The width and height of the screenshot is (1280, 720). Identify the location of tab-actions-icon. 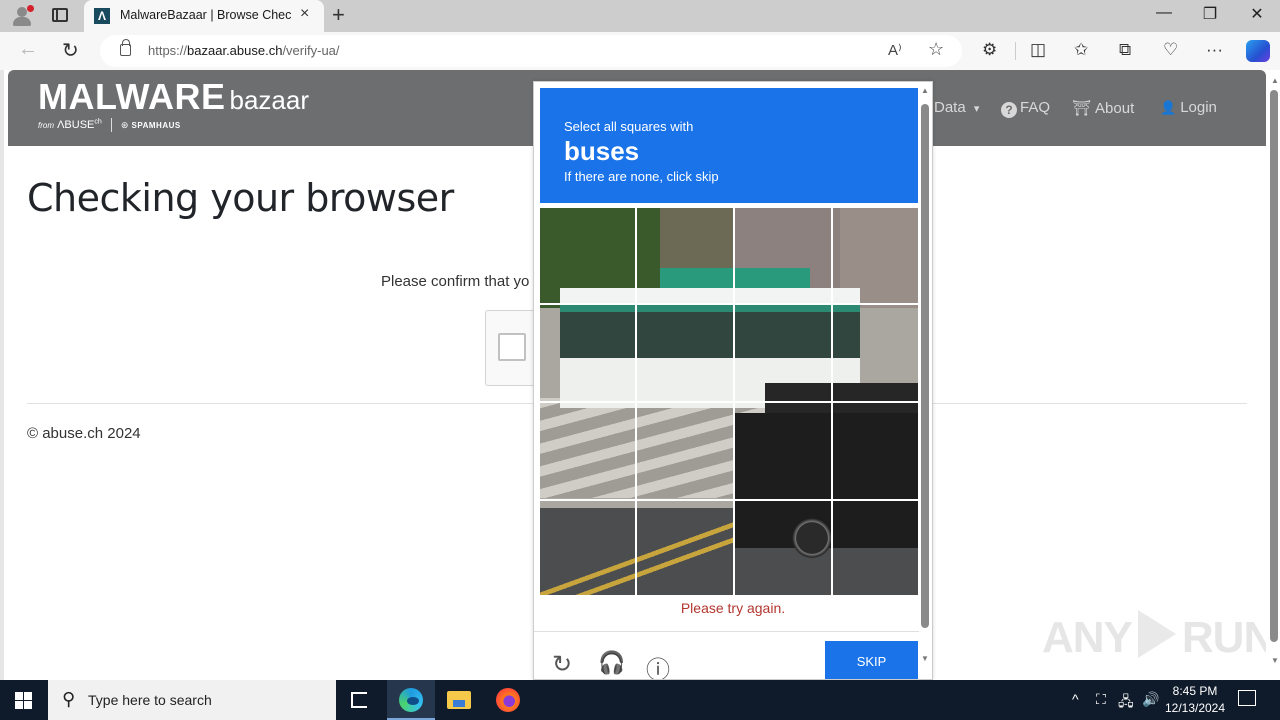
(60, 15).